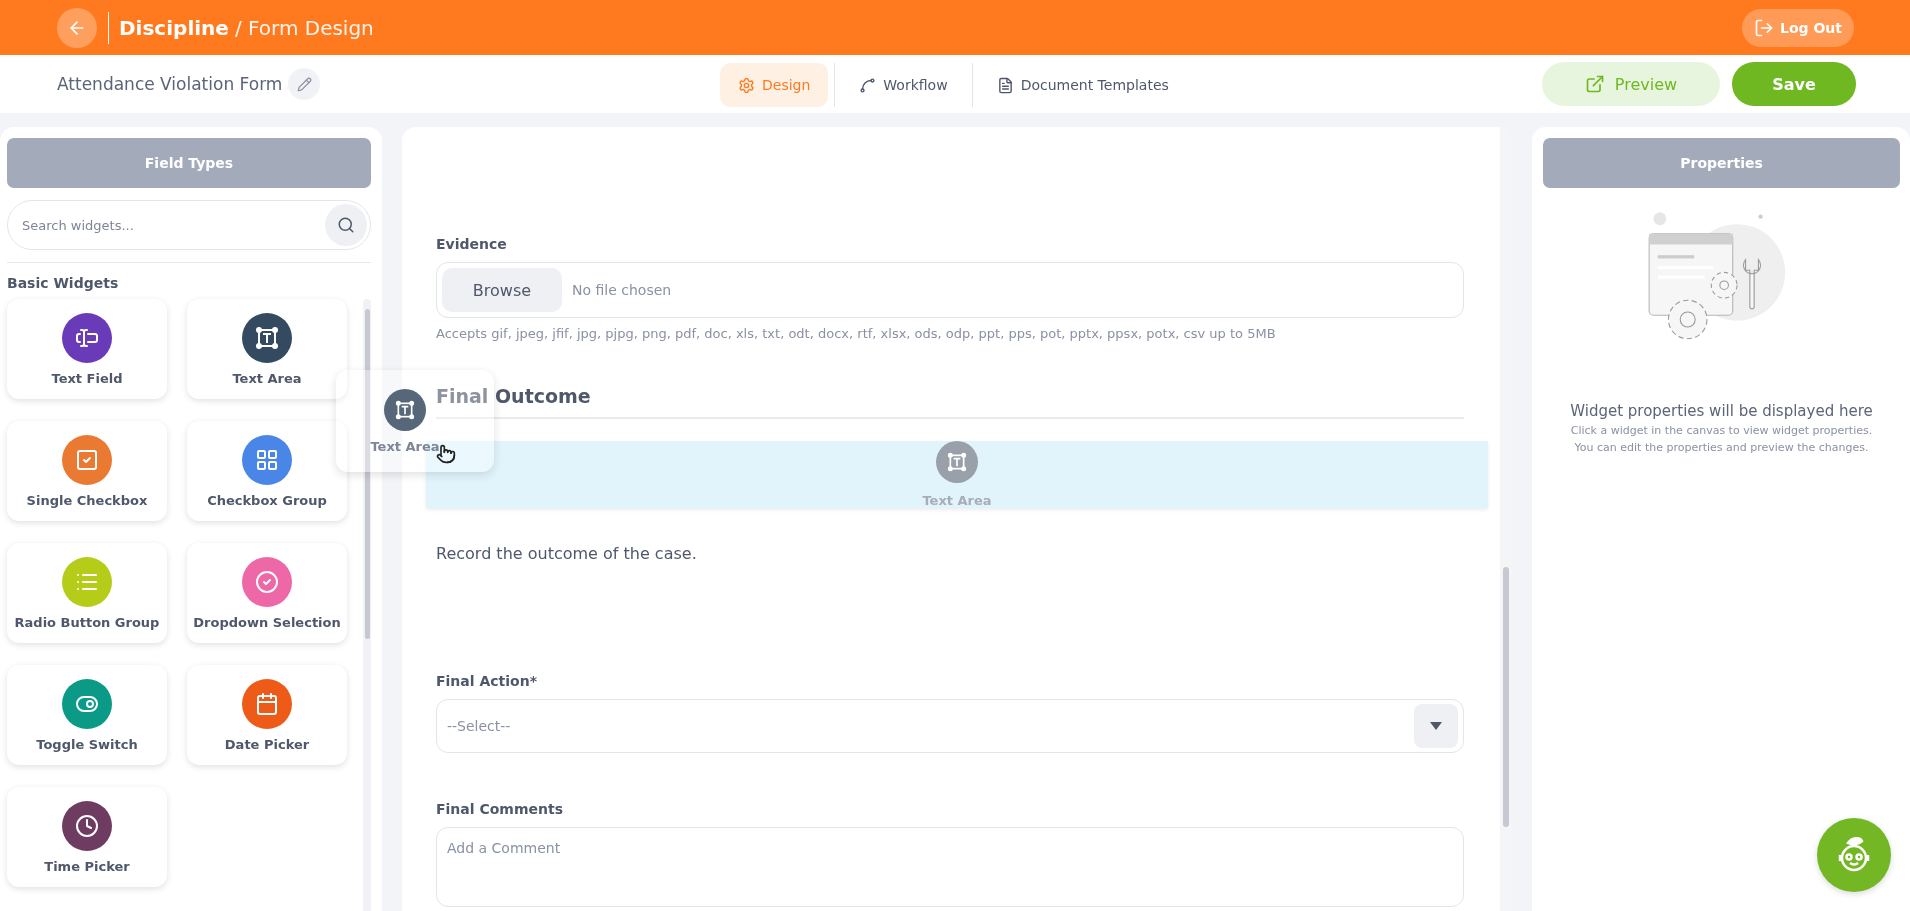 The width and height of the screenshot is (1910, 911). Describe the element at coordinates (267, 593) in the screenshot. I see `widget-card: Dropdown Selection` at that location.